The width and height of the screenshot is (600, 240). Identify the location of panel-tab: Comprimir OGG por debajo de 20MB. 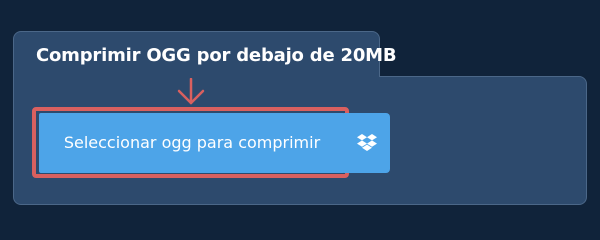
(205, 54).